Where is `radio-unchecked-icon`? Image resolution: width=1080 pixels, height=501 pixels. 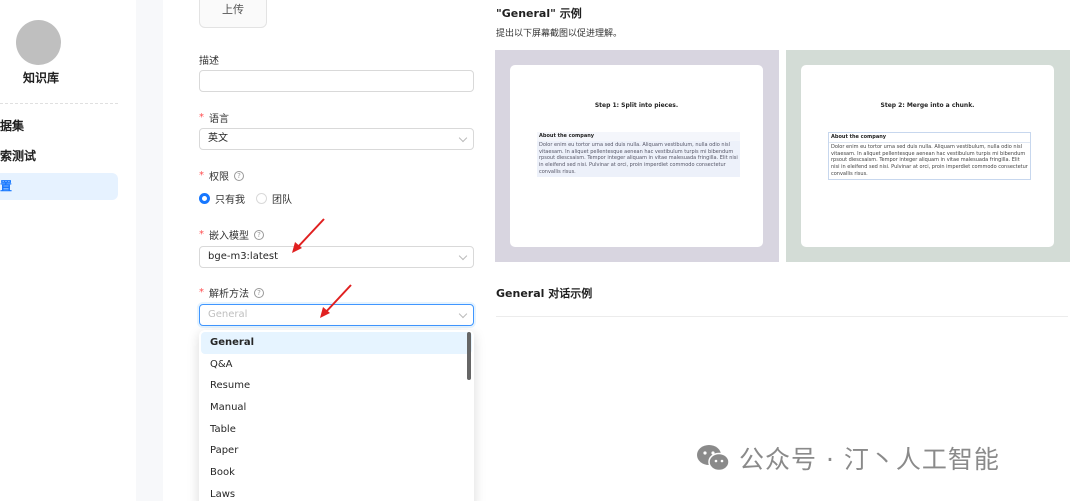
radio-unchecked-icon is located at coordinates (261, 198).